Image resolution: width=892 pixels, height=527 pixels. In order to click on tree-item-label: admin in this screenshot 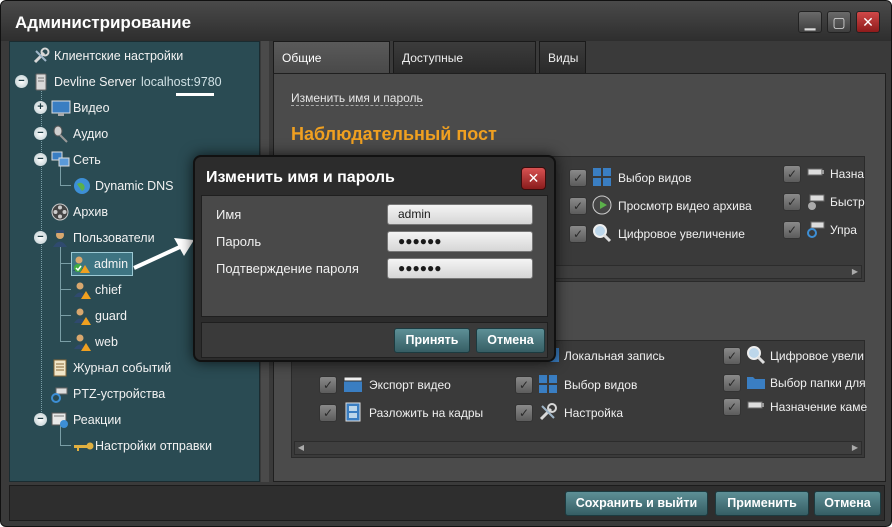, I will do `click(111, 264)`.